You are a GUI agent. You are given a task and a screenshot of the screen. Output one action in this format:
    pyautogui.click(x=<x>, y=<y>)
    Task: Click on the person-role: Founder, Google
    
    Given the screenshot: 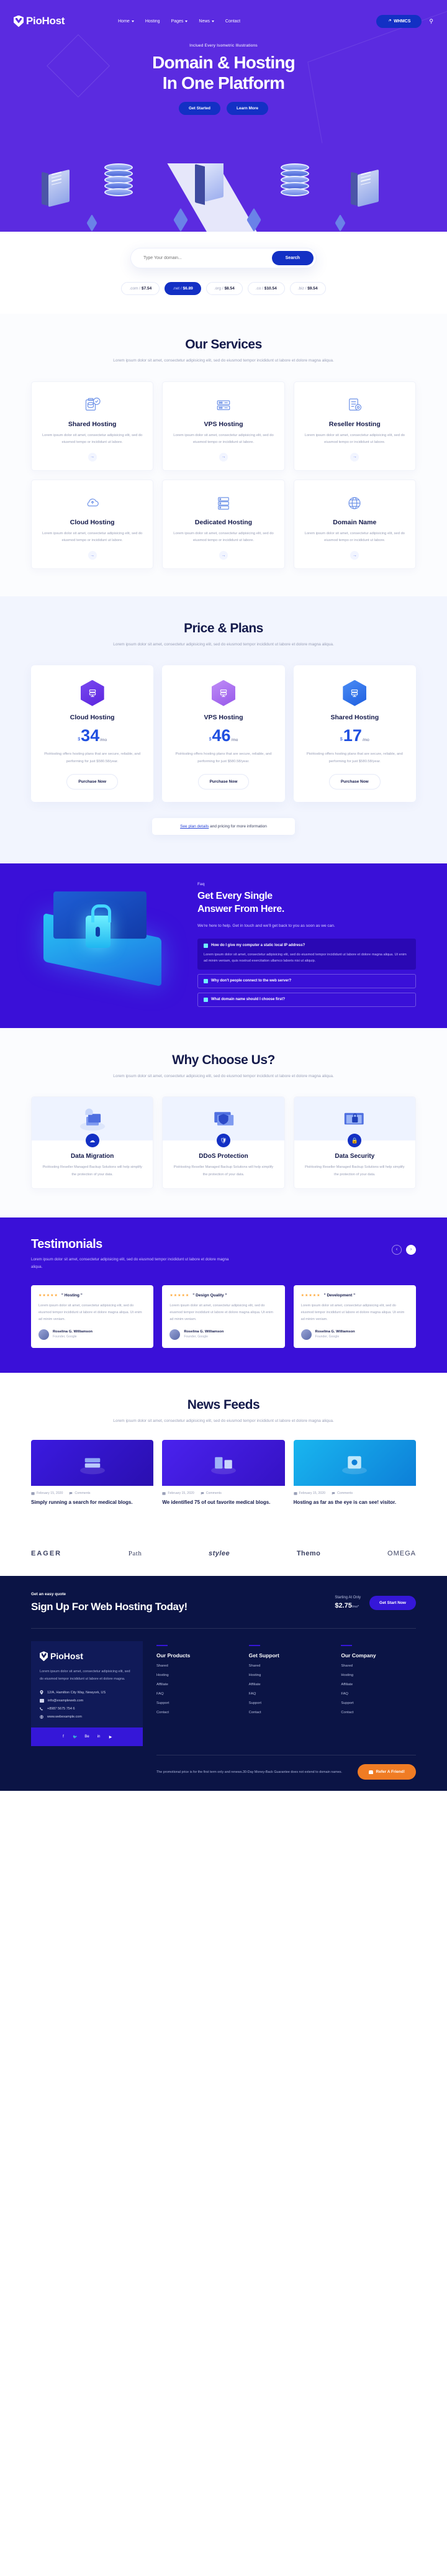 What is the action you would take?
    pyautogui.click(x=327, y=1337)
    